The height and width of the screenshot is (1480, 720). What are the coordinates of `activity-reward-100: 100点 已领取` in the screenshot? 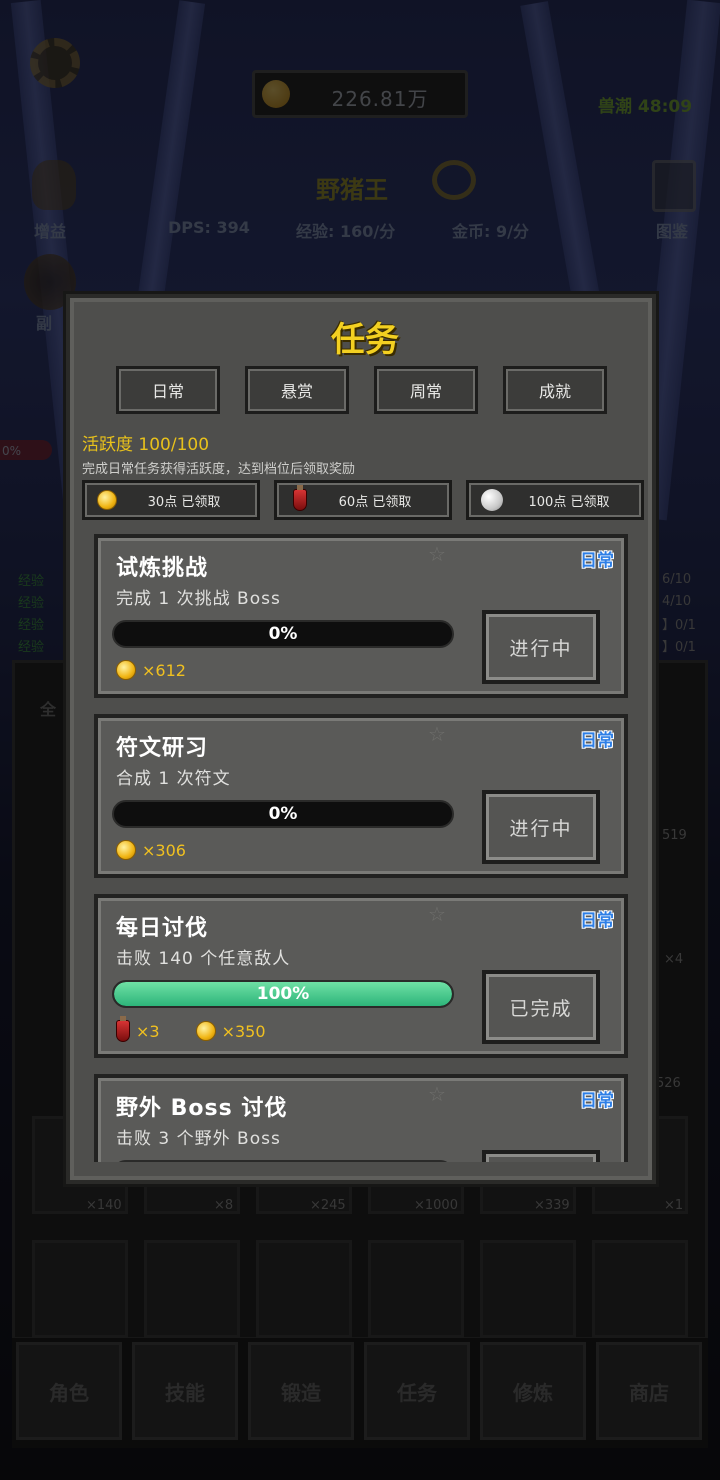 It's located at (555, 500).